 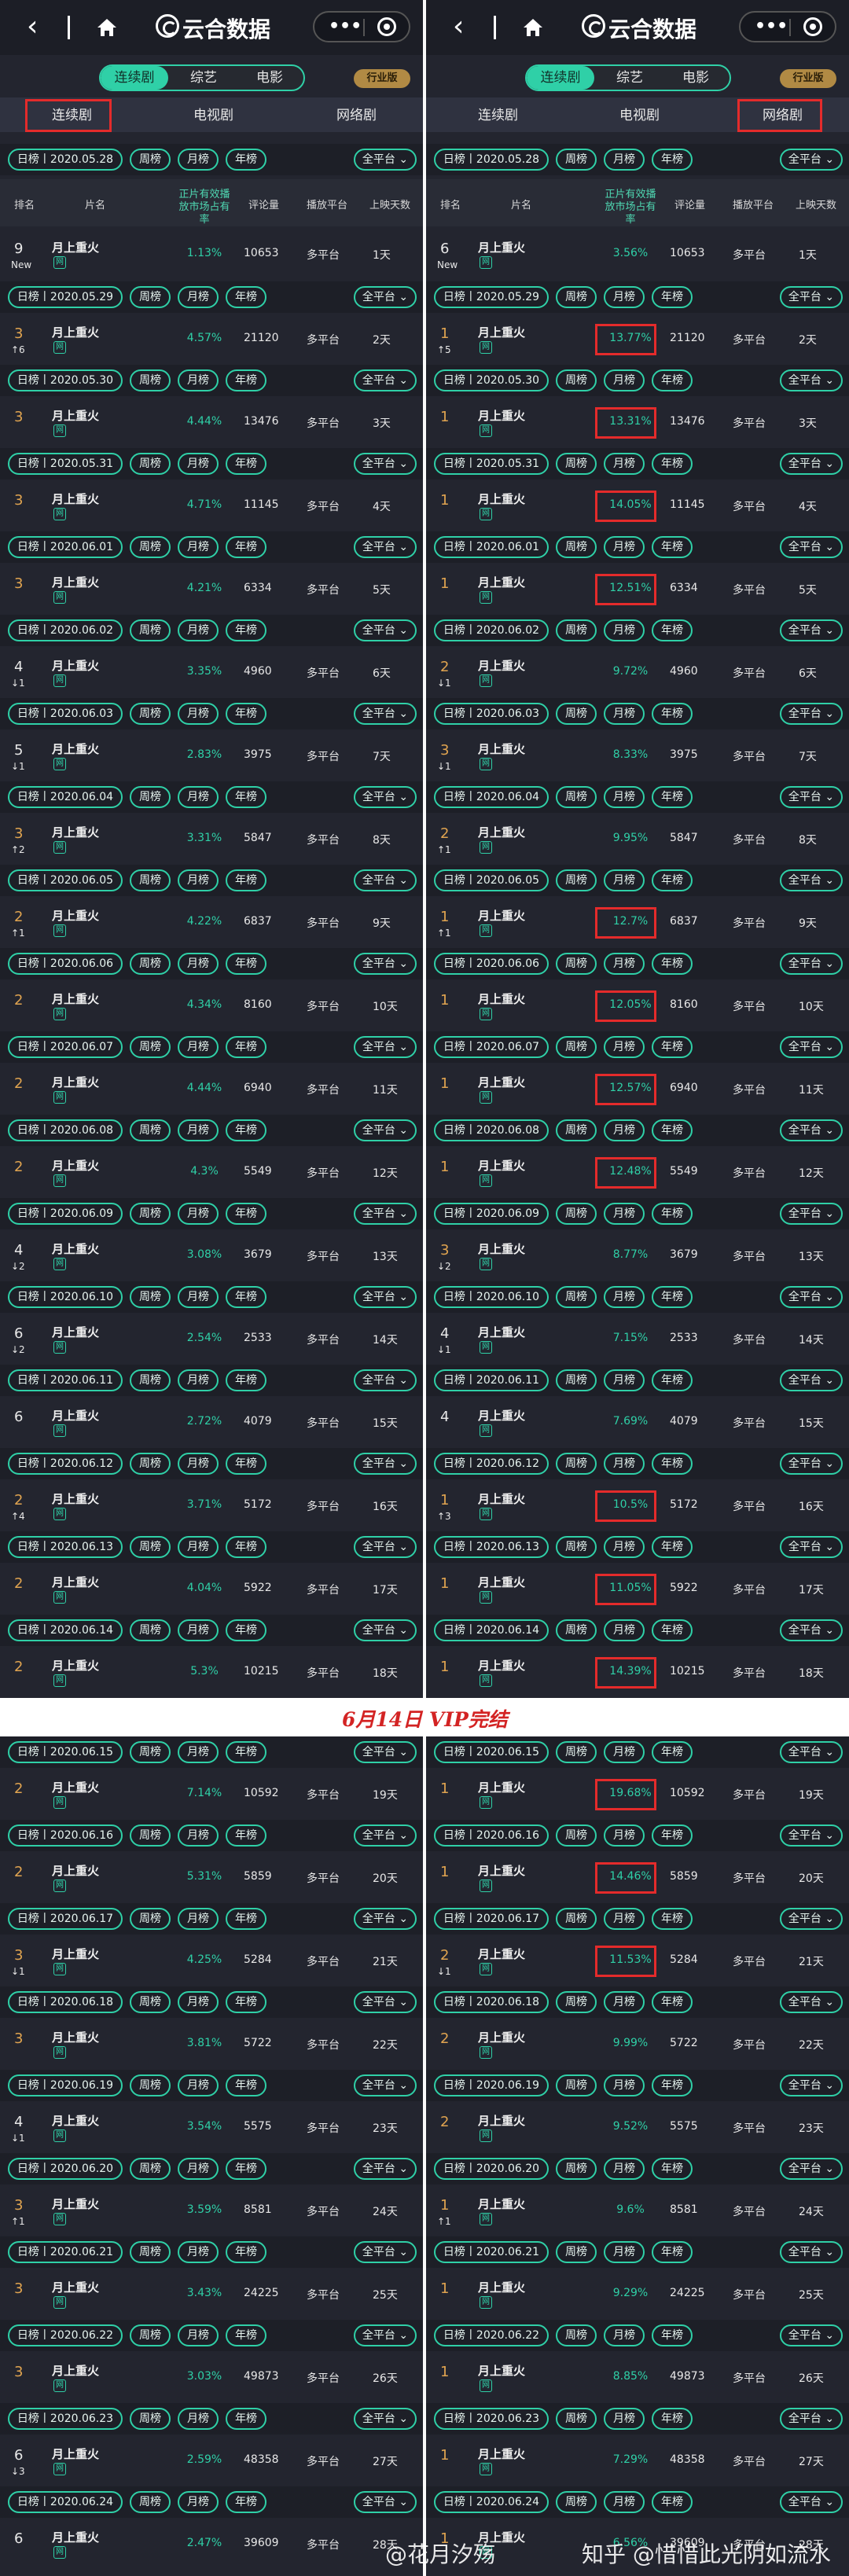 I want to click on table-row: 3 ↑6 月上重火网 4.57% 21120 多平台 2天, so click(x=211, y=339).